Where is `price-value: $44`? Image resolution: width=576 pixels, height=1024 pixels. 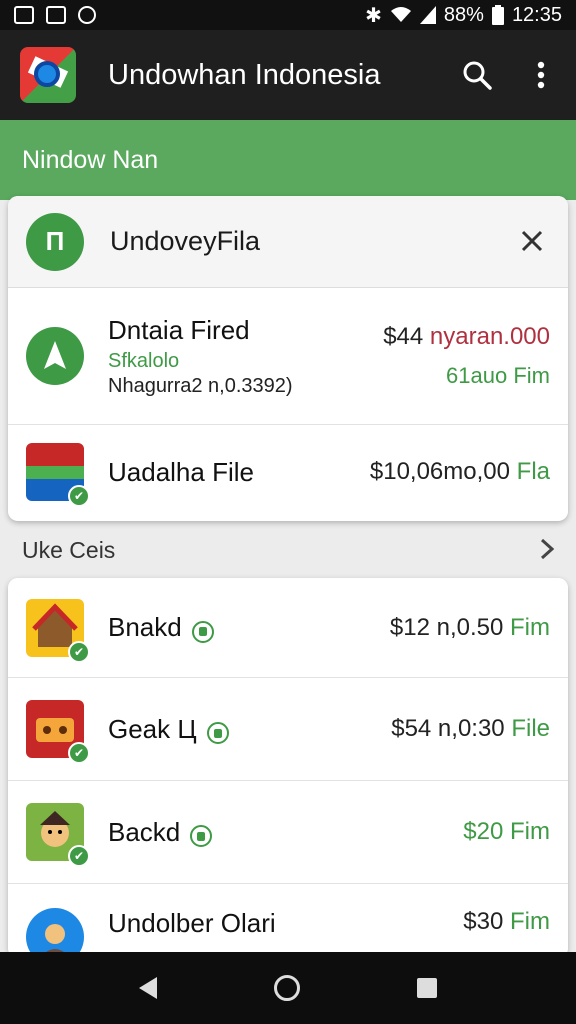 price-value: $44 is located at coordinates (403, 336).